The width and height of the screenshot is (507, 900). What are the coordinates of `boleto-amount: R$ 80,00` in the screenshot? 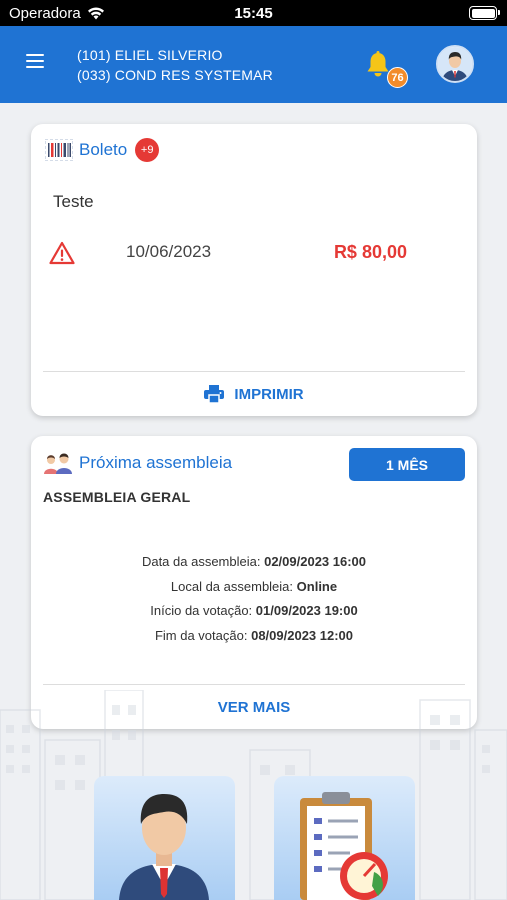 It's located at (370, 252).